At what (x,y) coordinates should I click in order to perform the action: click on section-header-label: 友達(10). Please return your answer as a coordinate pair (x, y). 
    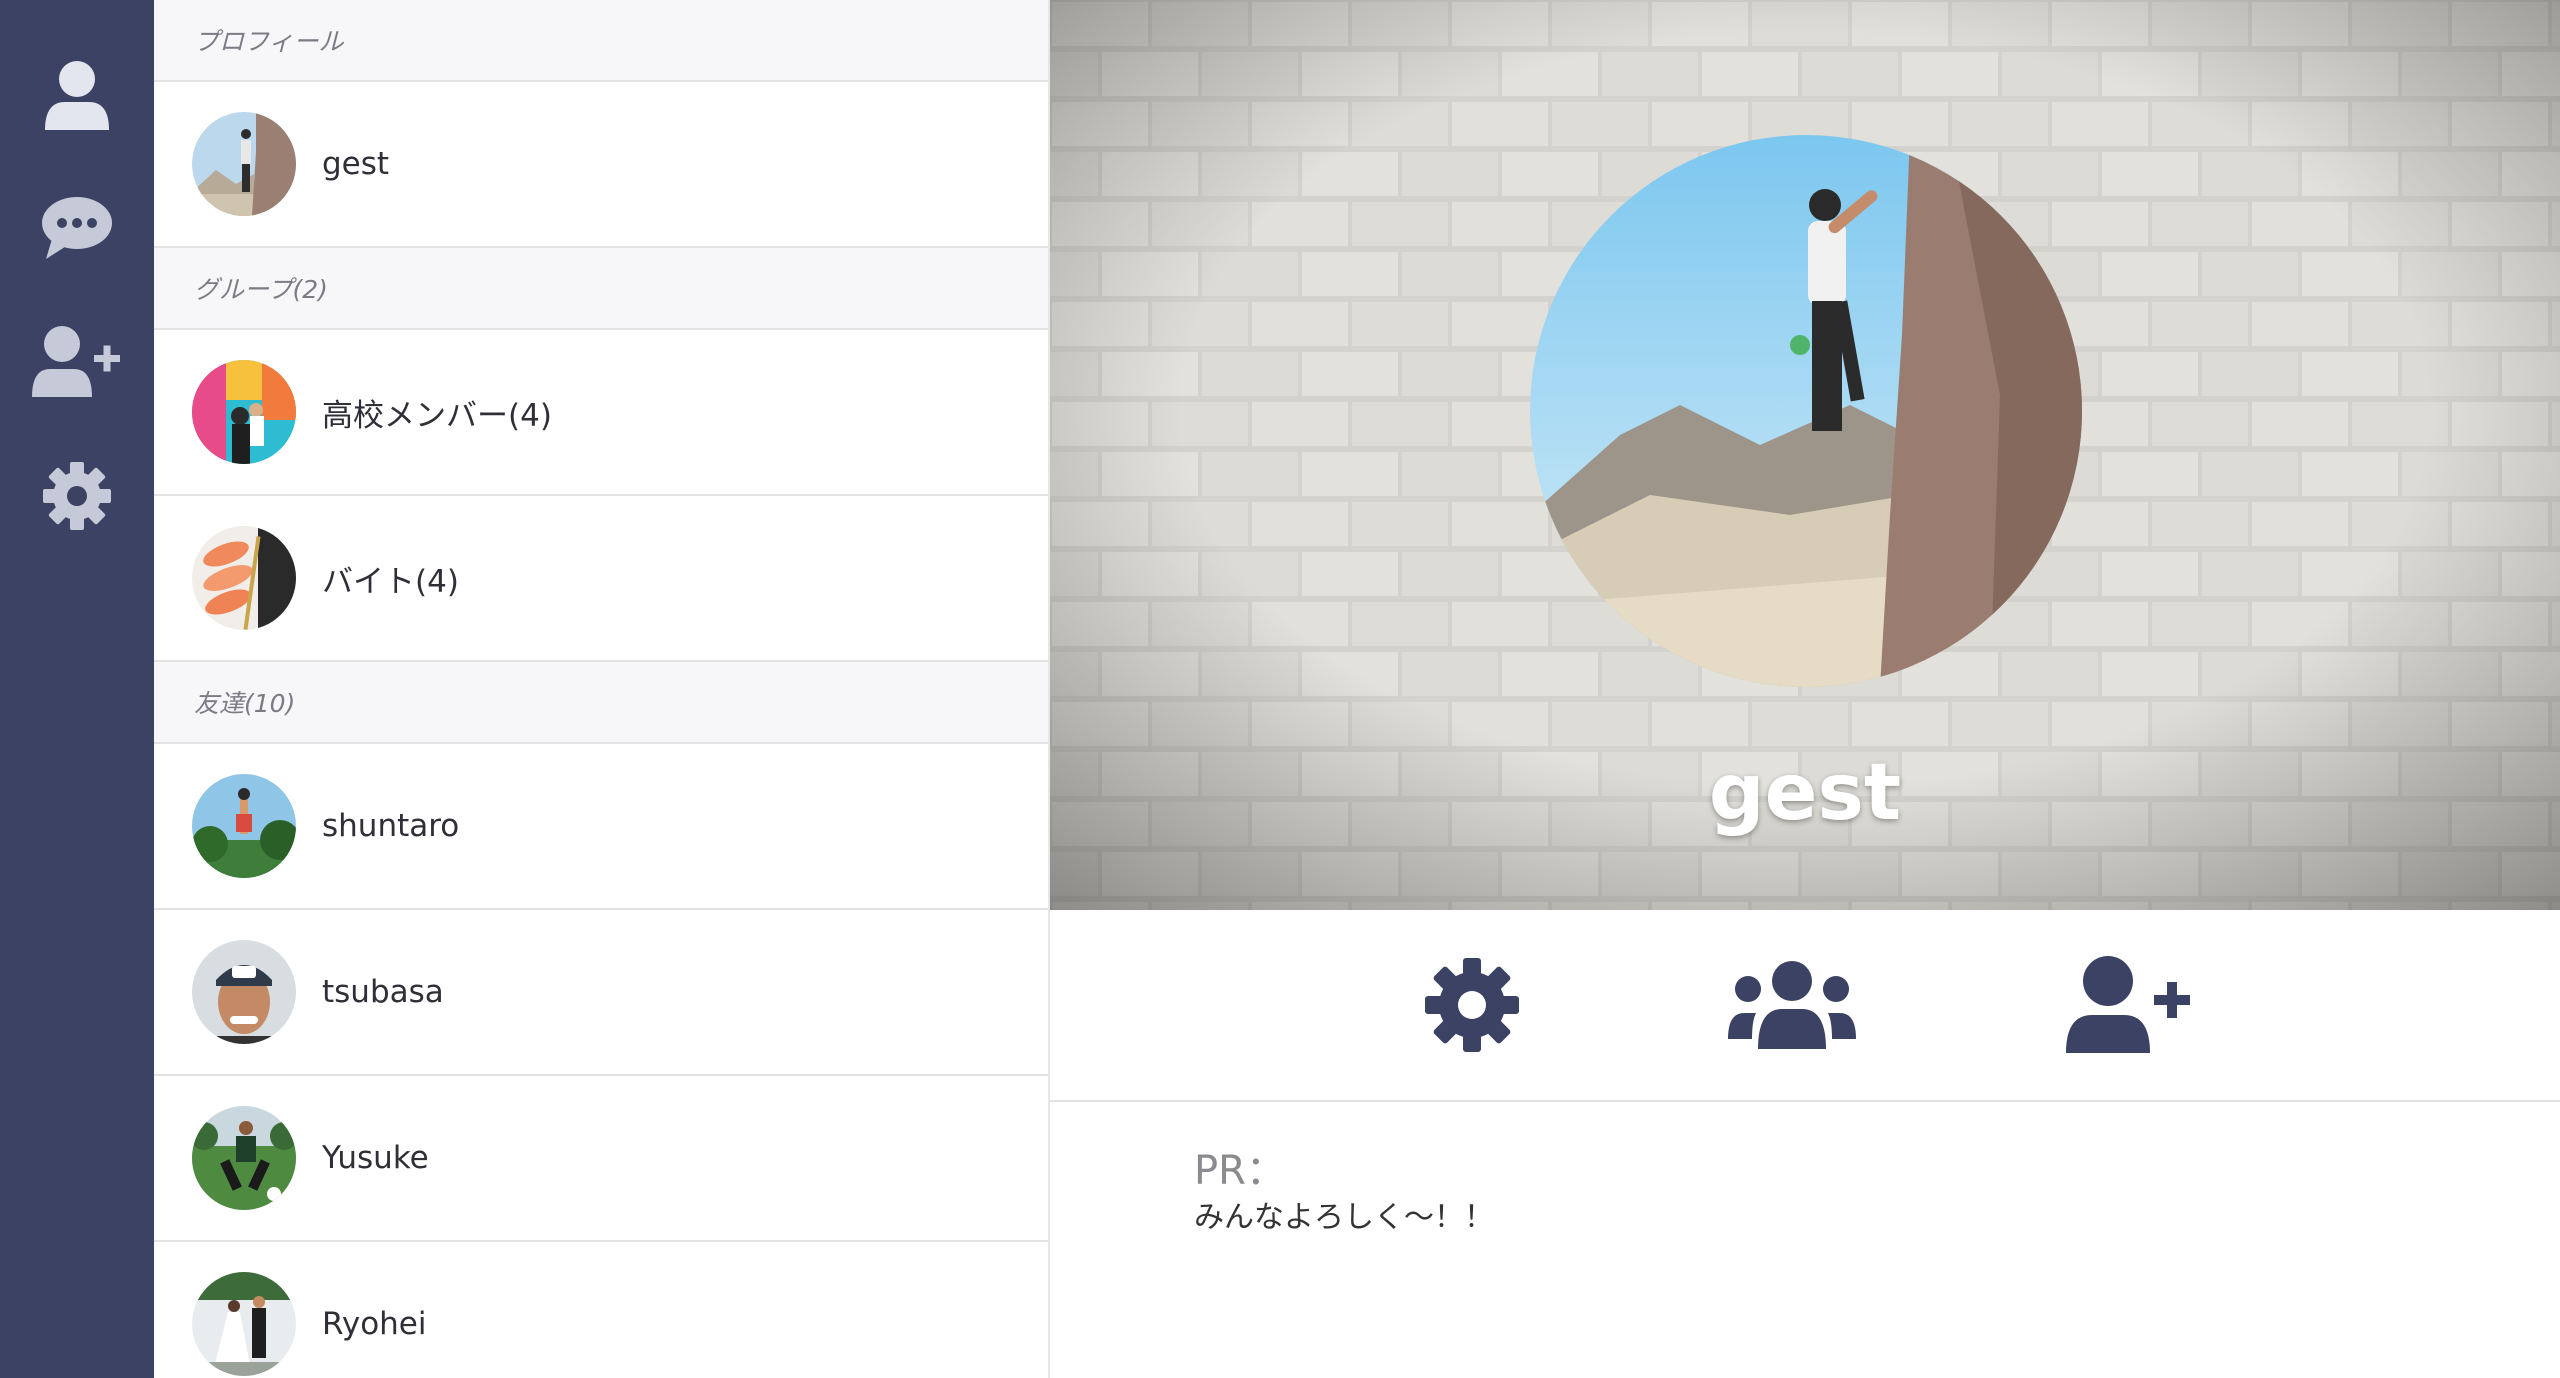
    Looking at the image, I should click on (245, 703).